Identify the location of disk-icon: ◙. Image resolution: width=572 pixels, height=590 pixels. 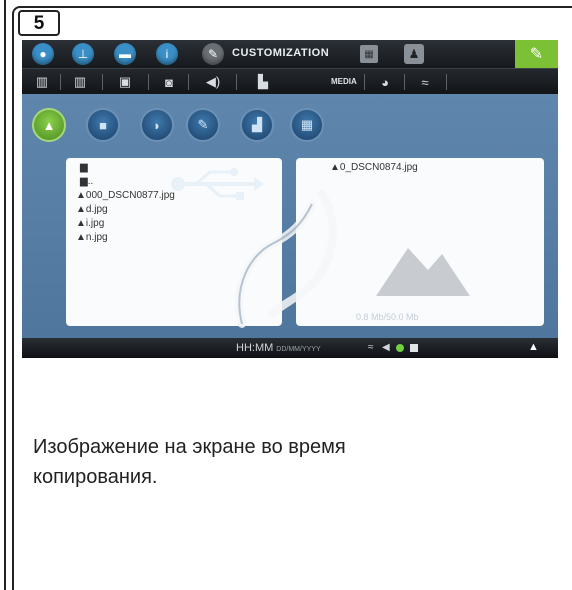
(169, 82).